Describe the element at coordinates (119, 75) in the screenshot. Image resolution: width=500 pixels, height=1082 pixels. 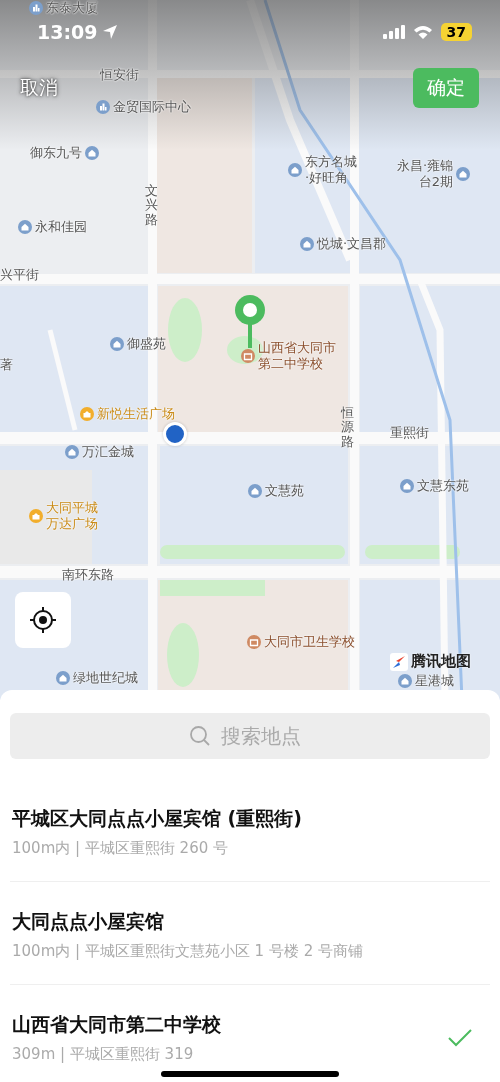
I see `road-label: 恒安街` at that location.